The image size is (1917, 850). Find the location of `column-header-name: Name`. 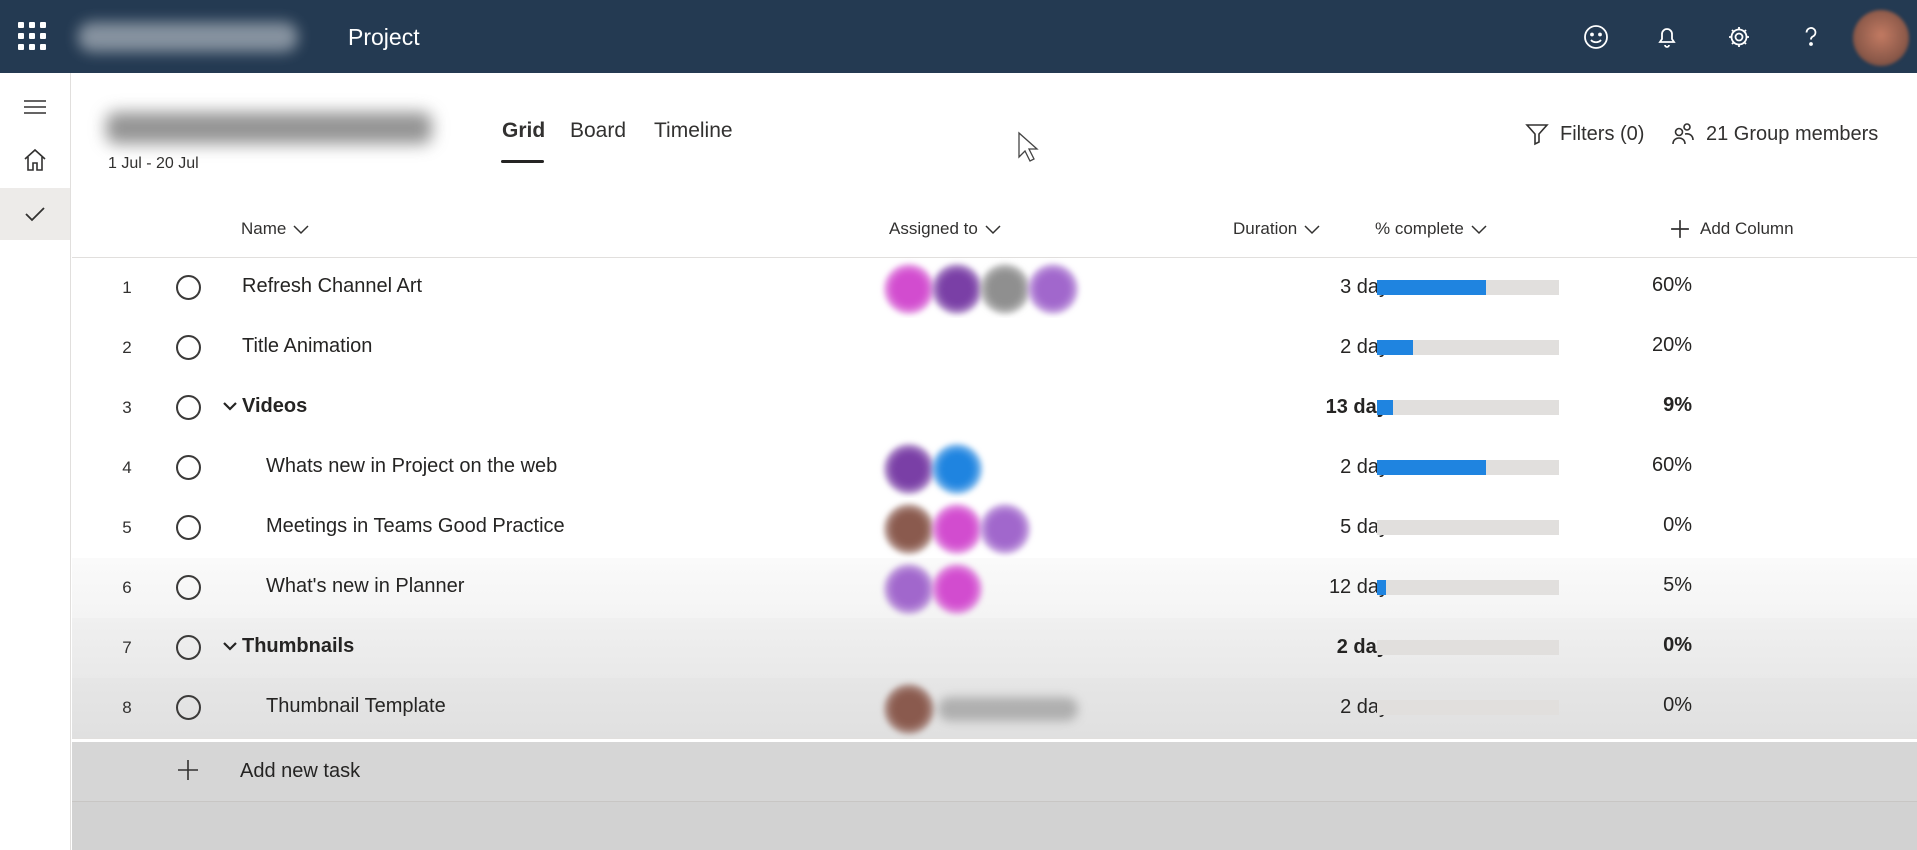

column-header-name: Name is located at coordinates (275, 229).